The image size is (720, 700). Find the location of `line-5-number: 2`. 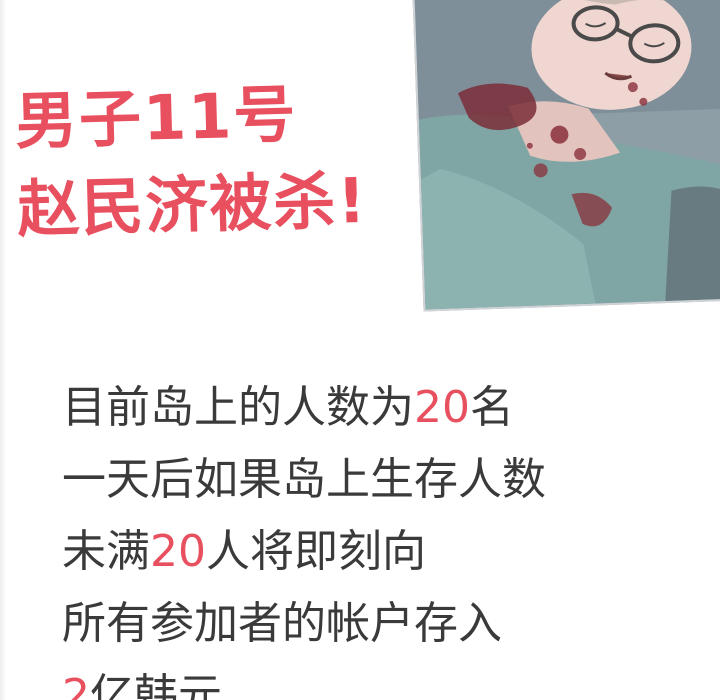

line-5-number: 2 is located at coordinates (76, 685).